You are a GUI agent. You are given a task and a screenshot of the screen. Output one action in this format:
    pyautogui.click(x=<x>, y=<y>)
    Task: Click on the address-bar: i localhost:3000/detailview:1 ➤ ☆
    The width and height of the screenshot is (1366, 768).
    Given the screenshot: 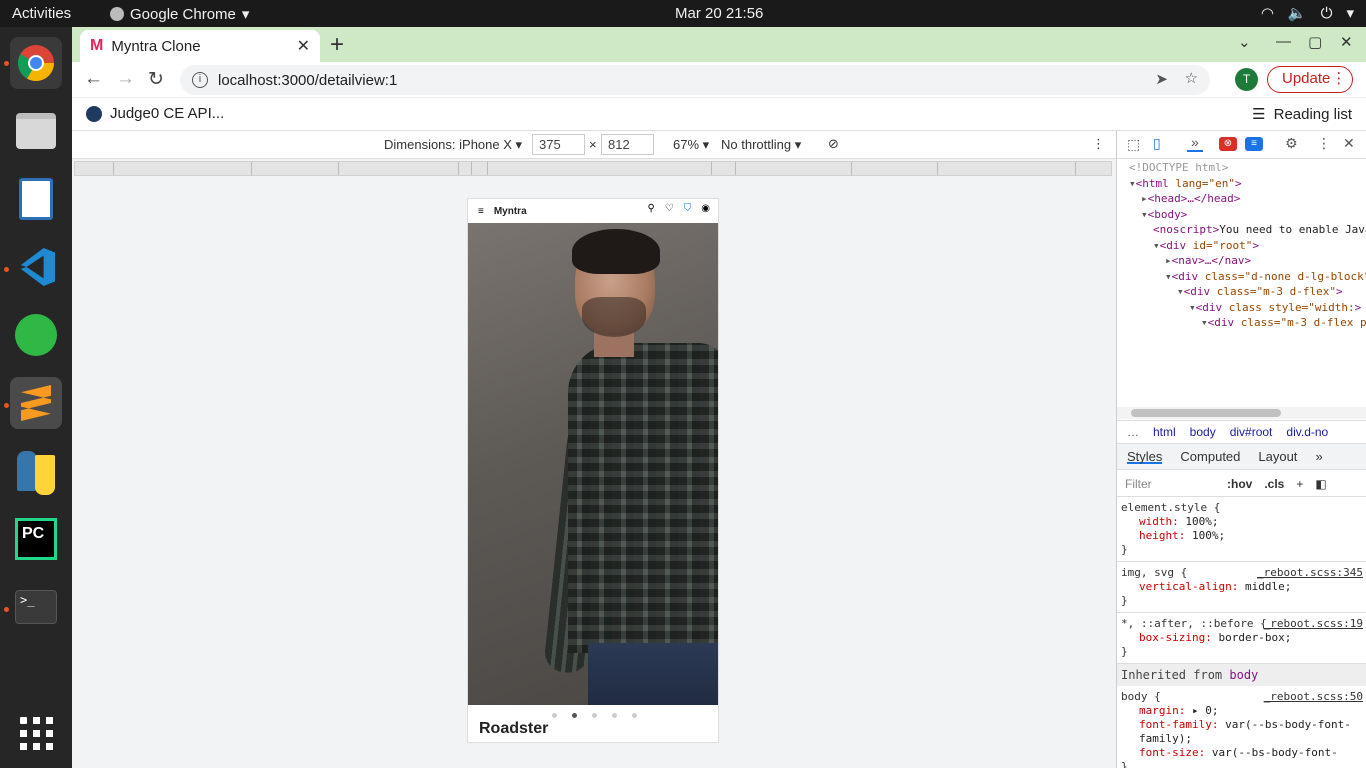 What is the action you would take?
    pyautogui.click(x=695, y=80)
    